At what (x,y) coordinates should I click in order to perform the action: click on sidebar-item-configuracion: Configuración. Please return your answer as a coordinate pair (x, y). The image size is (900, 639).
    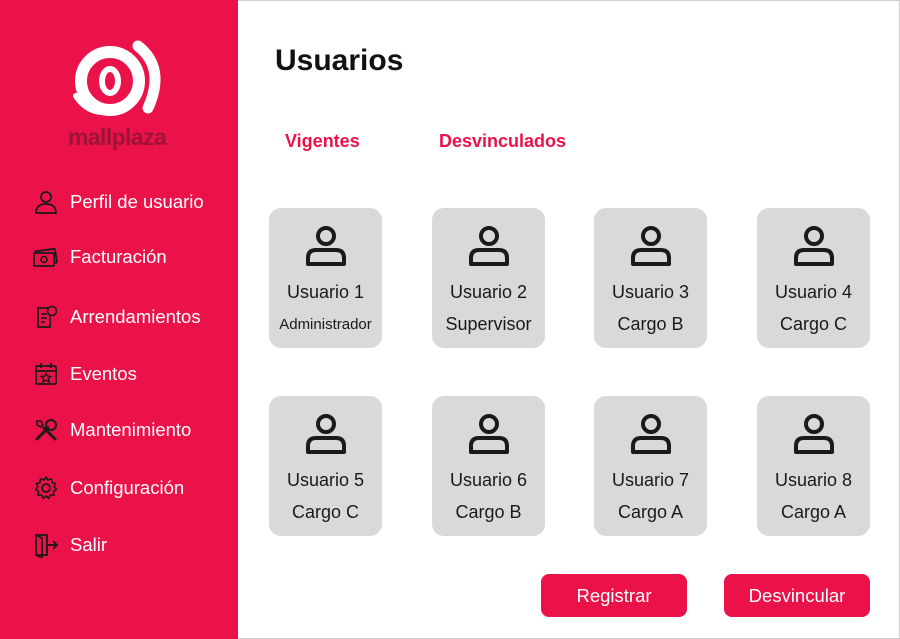
    Looking at the image, I should click on (132, 488).